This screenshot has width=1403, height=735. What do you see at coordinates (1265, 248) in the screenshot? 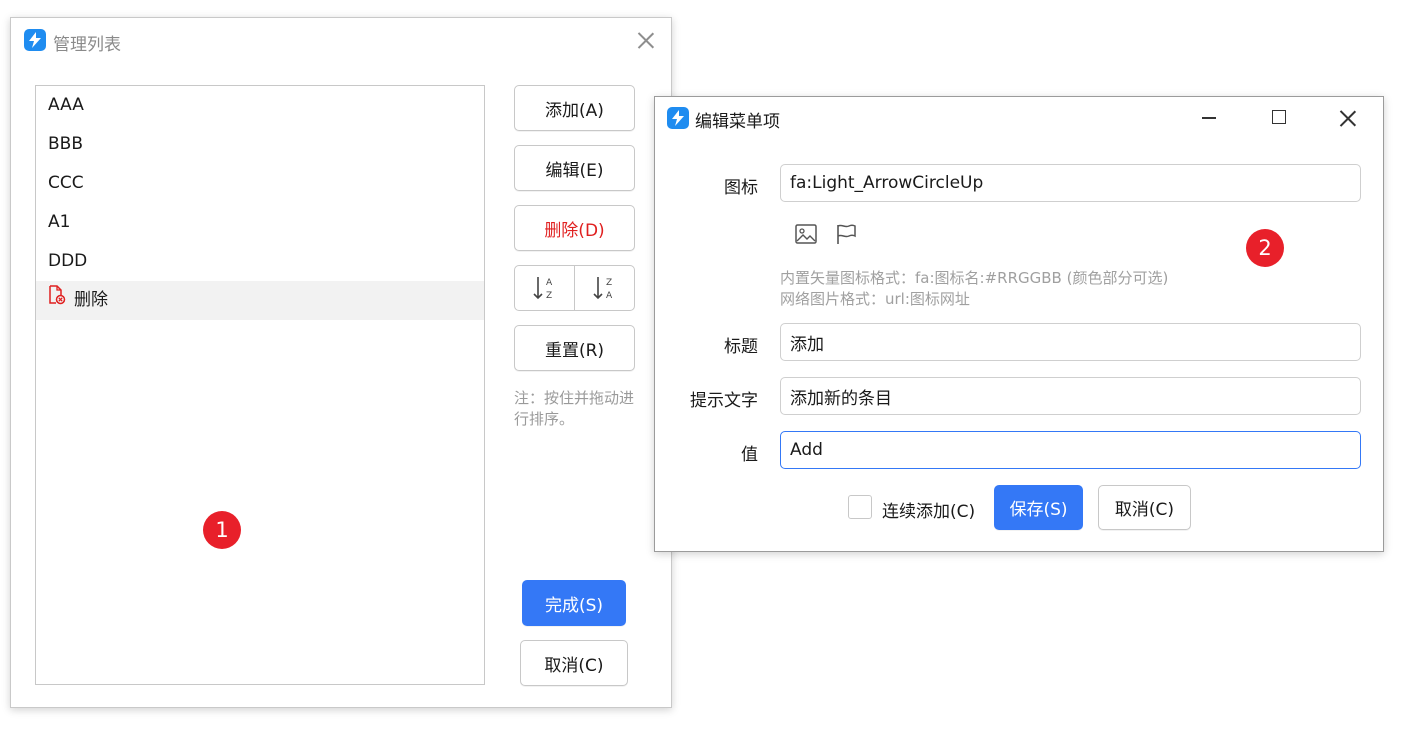
I see `annotation-badge-2: 2` at bounding box center [1265, 248].